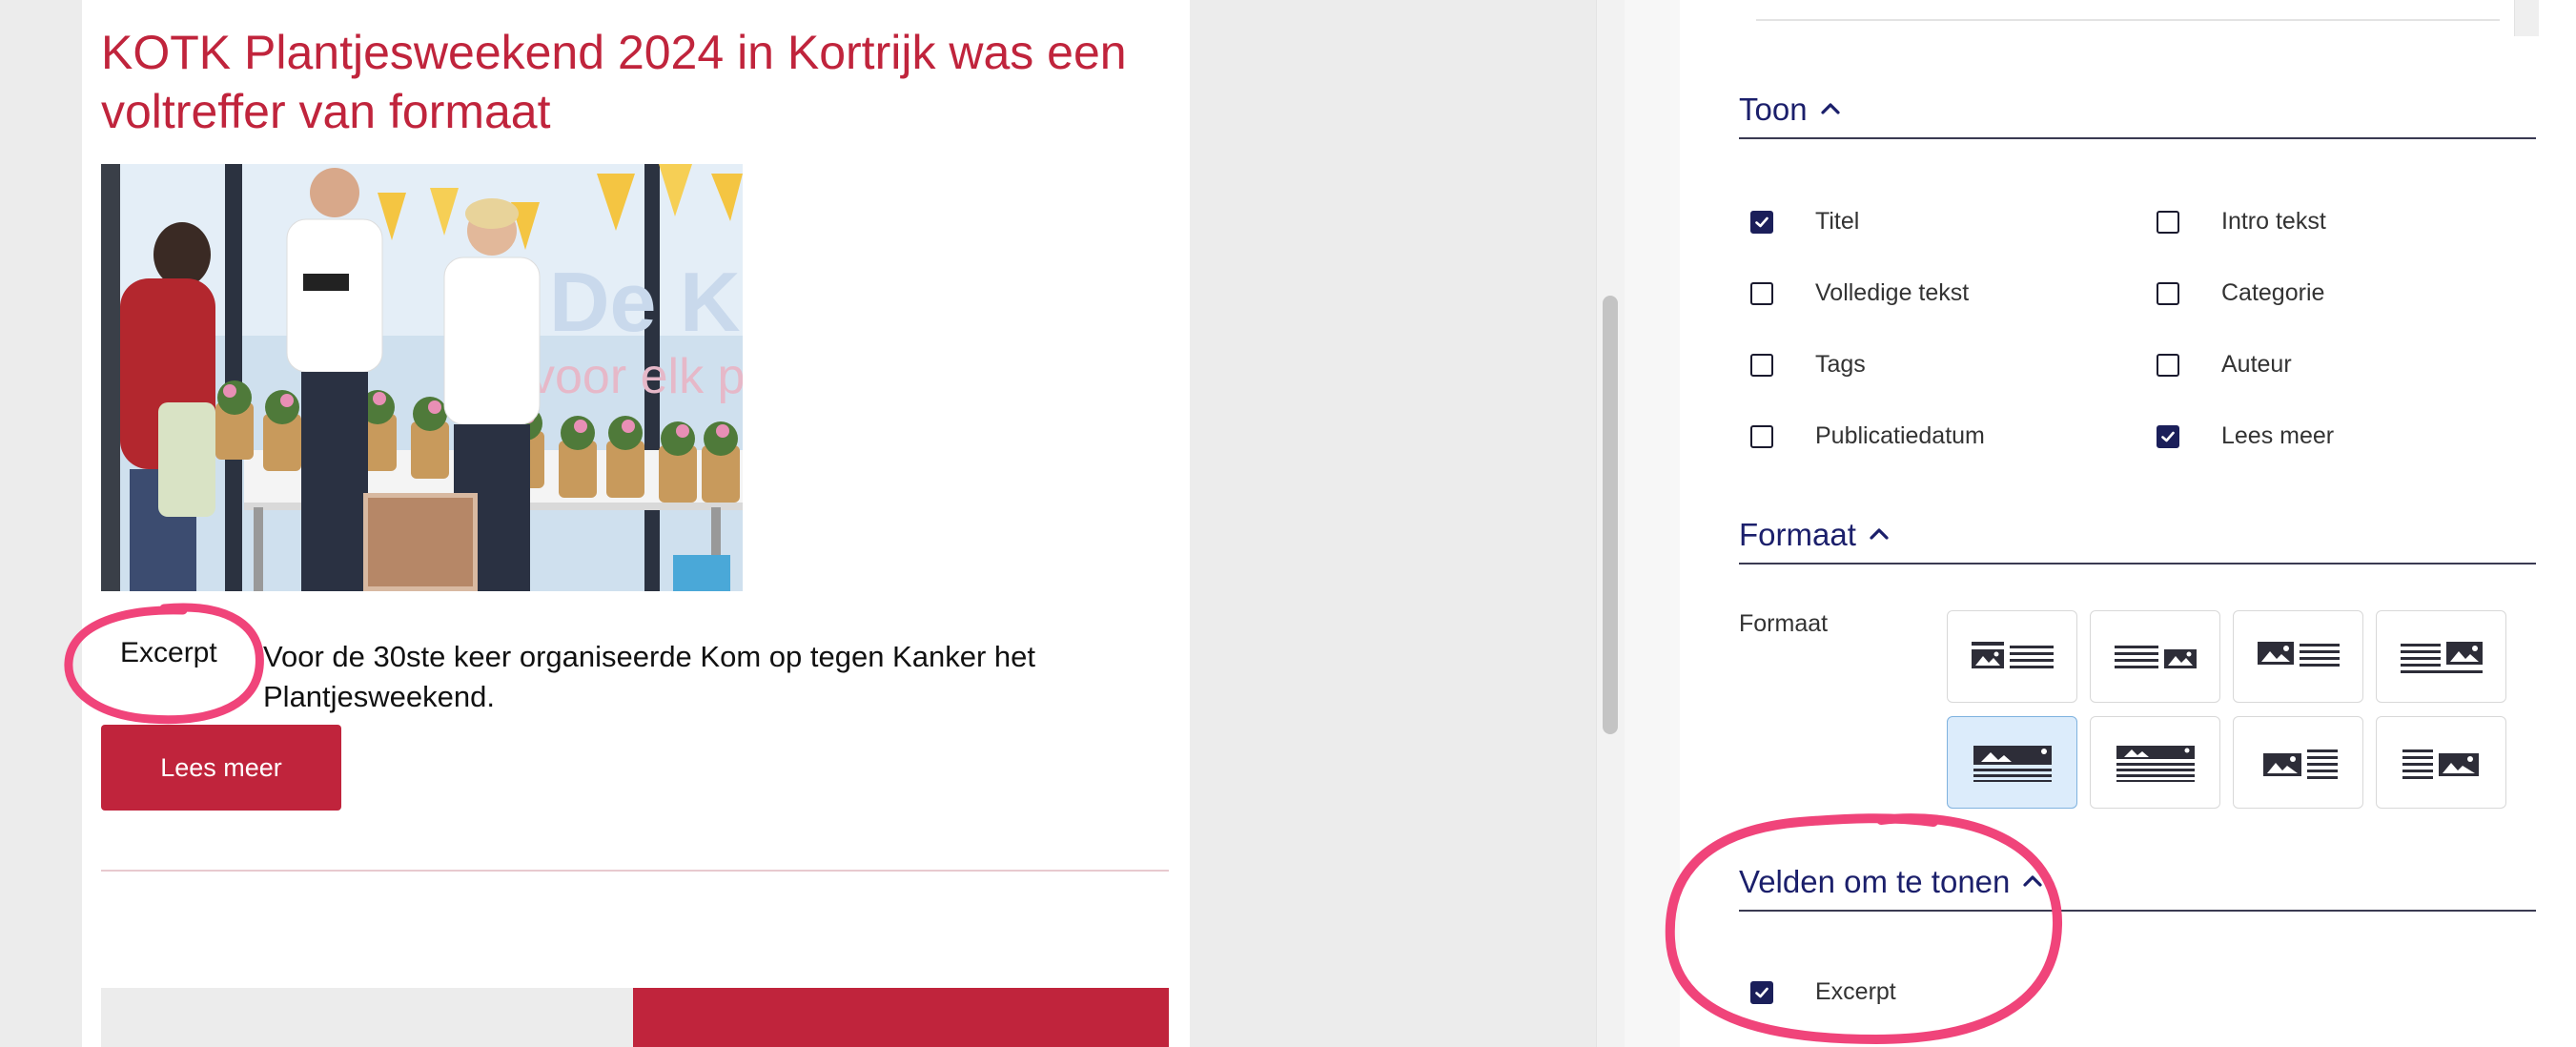 Image resolution: width=2576 pixels, height=1047 pixels. Describe the element at coordinates (2274, 221) in the screenshot. I see `option-intro-tekst-label: Intro tekst` at that location.